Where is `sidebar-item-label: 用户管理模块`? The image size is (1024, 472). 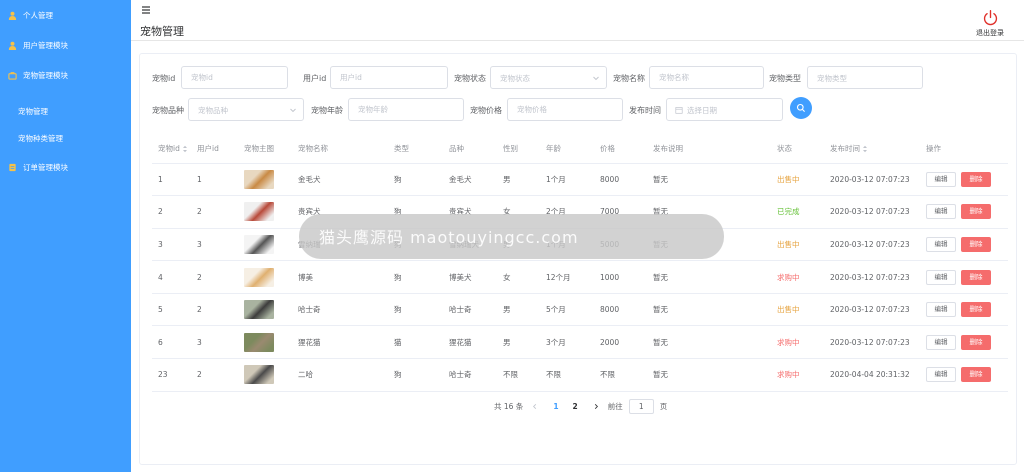 sidebar-item-label: 用户管理模块 is located at coordinates (45, 45).